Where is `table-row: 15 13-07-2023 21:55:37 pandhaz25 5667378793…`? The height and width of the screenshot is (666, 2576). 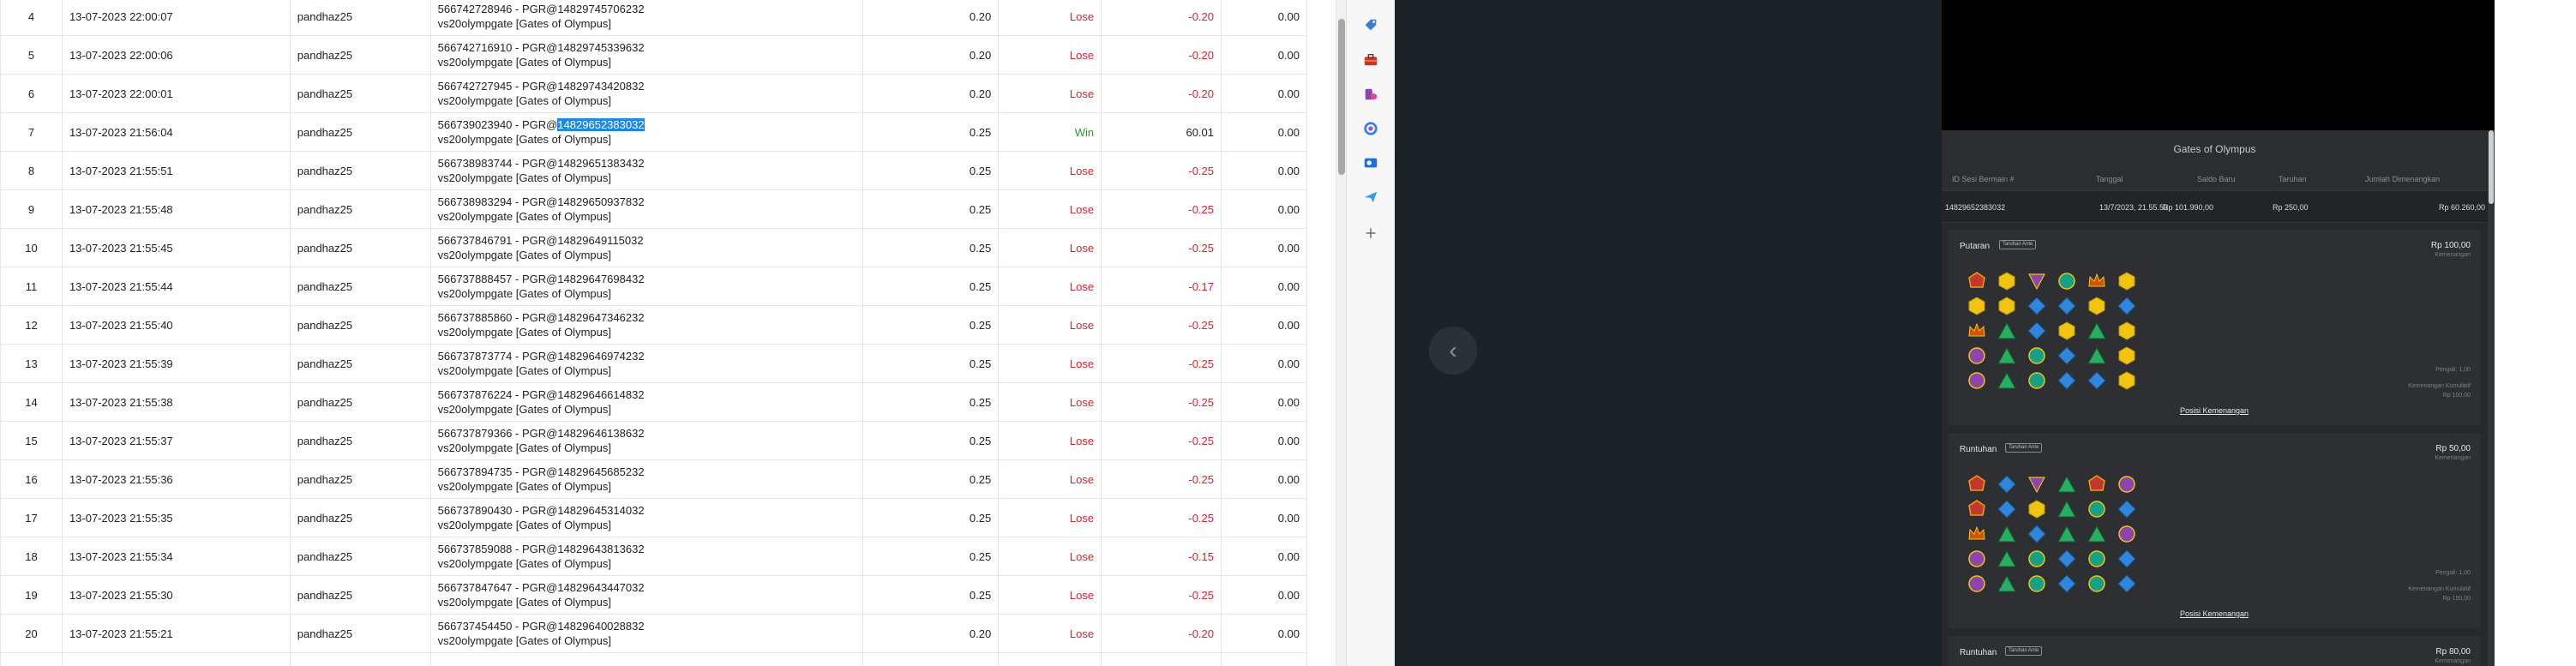
table-row: 15 13-07-2023 21:55:37 pandhaz25 5667378793… is located at coordinates (653, 441).